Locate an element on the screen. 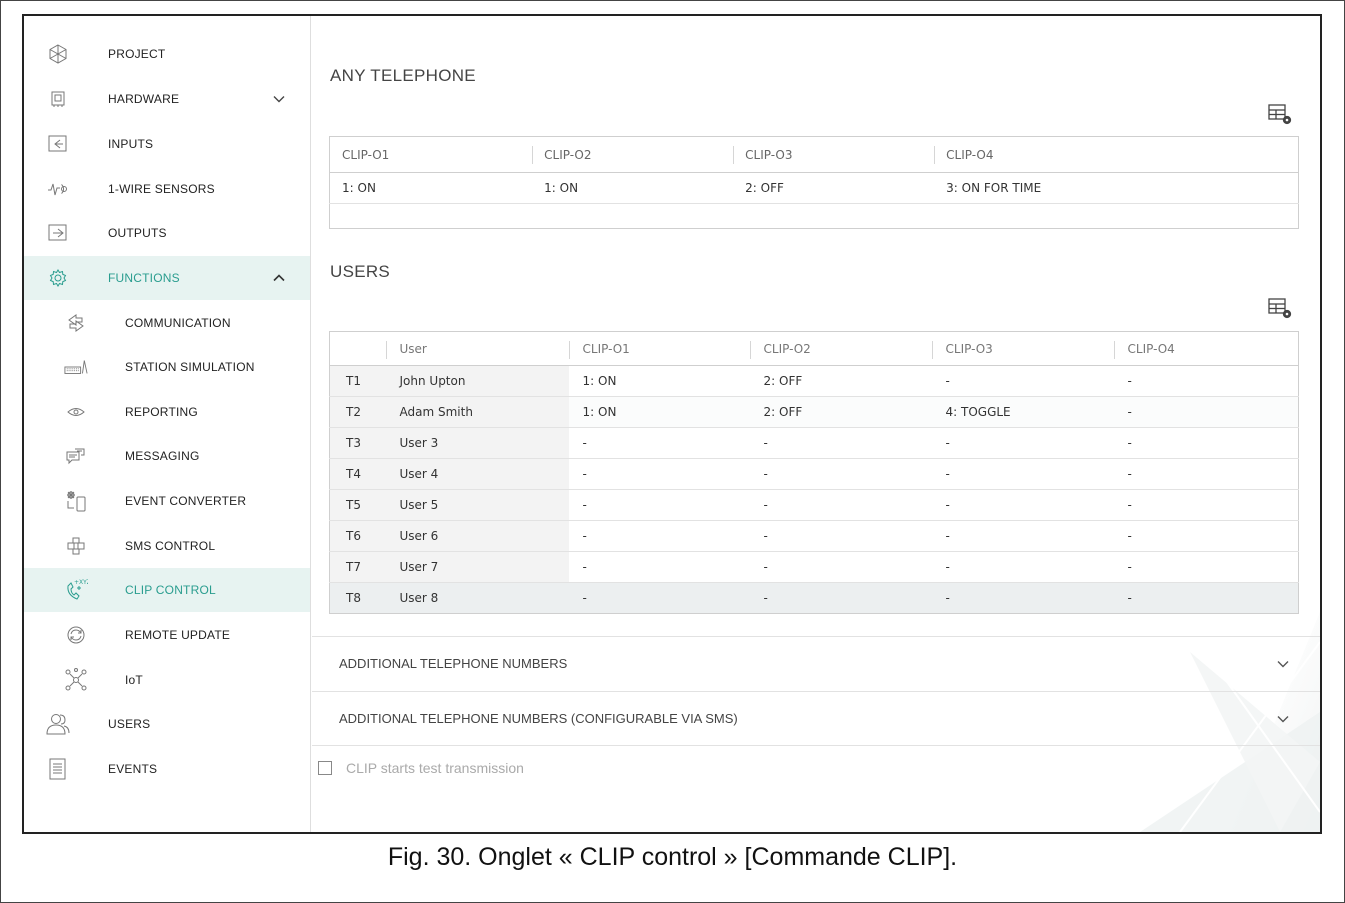  sidebar-item-remote-update: REMOTE UPDATE is located at coordinates (167, 635).